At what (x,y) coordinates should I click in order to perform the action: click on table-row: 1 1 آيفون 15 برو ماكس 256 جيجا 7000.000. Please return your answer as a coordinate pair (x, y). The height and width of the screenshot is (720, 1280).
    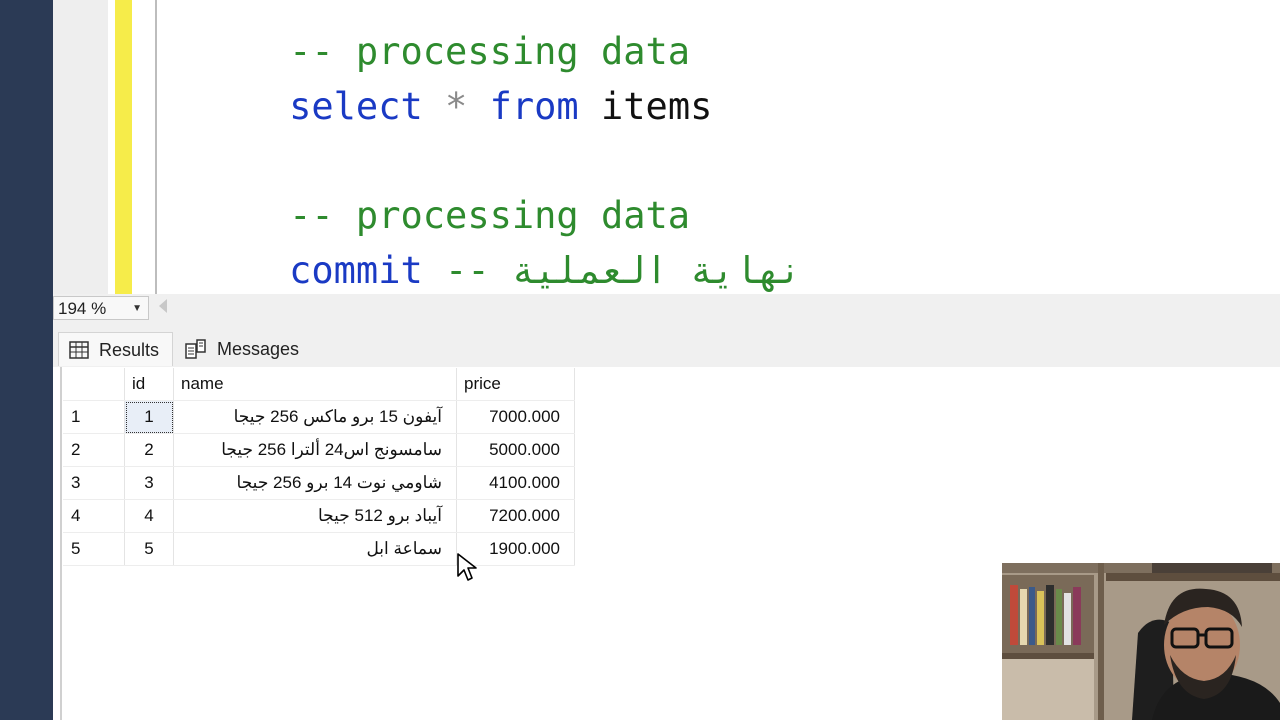
    Looking at the image, I should click on (319, 417).